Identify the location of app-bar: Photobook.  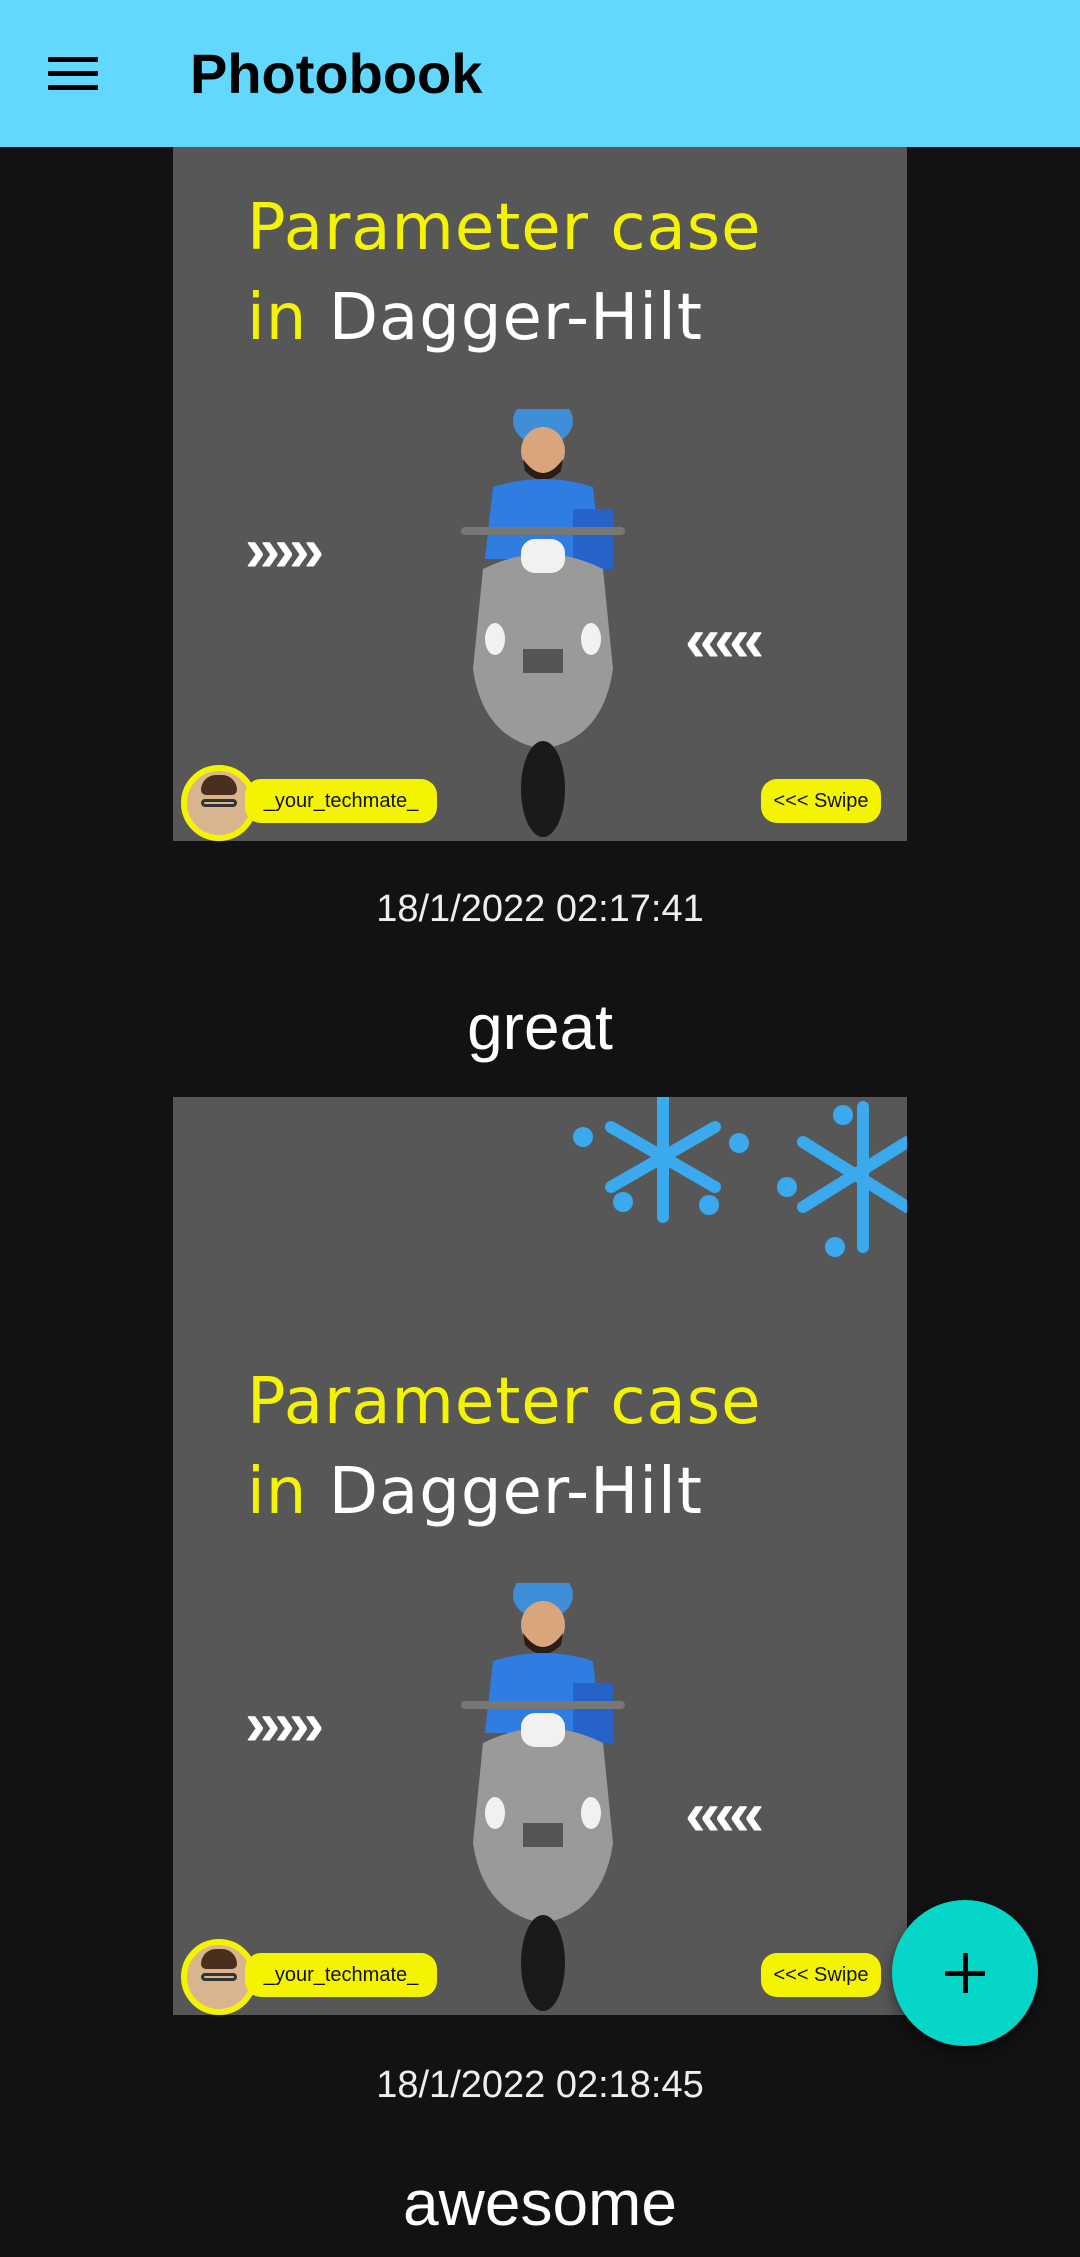
(540, 73).